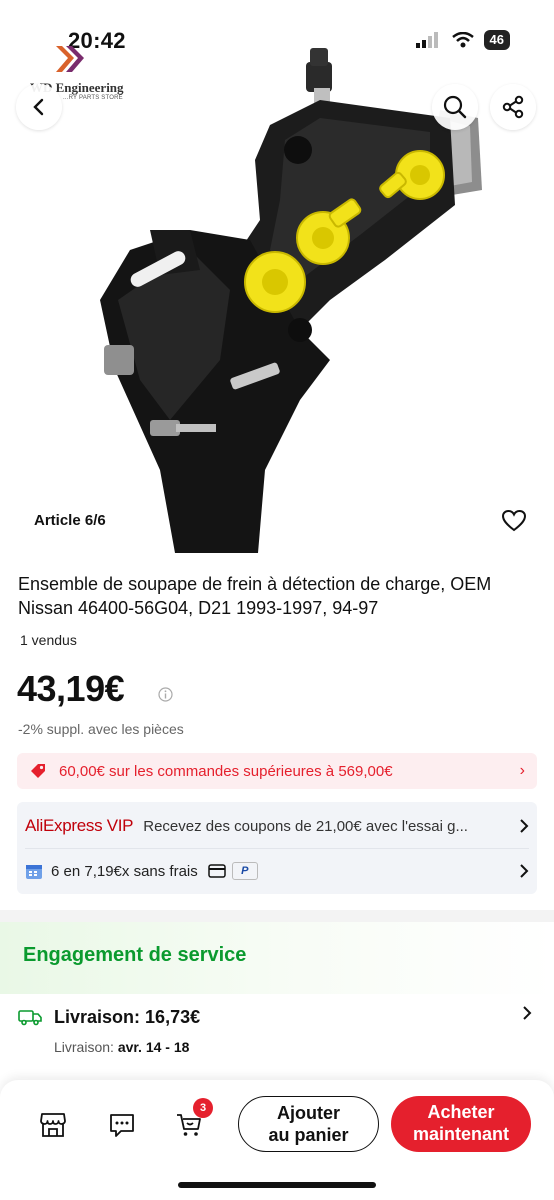 This screenshot has height=1200, width=554. Describe the element at coordinates (426, 40) in the screenshot. I see `signal-icon` at that location.